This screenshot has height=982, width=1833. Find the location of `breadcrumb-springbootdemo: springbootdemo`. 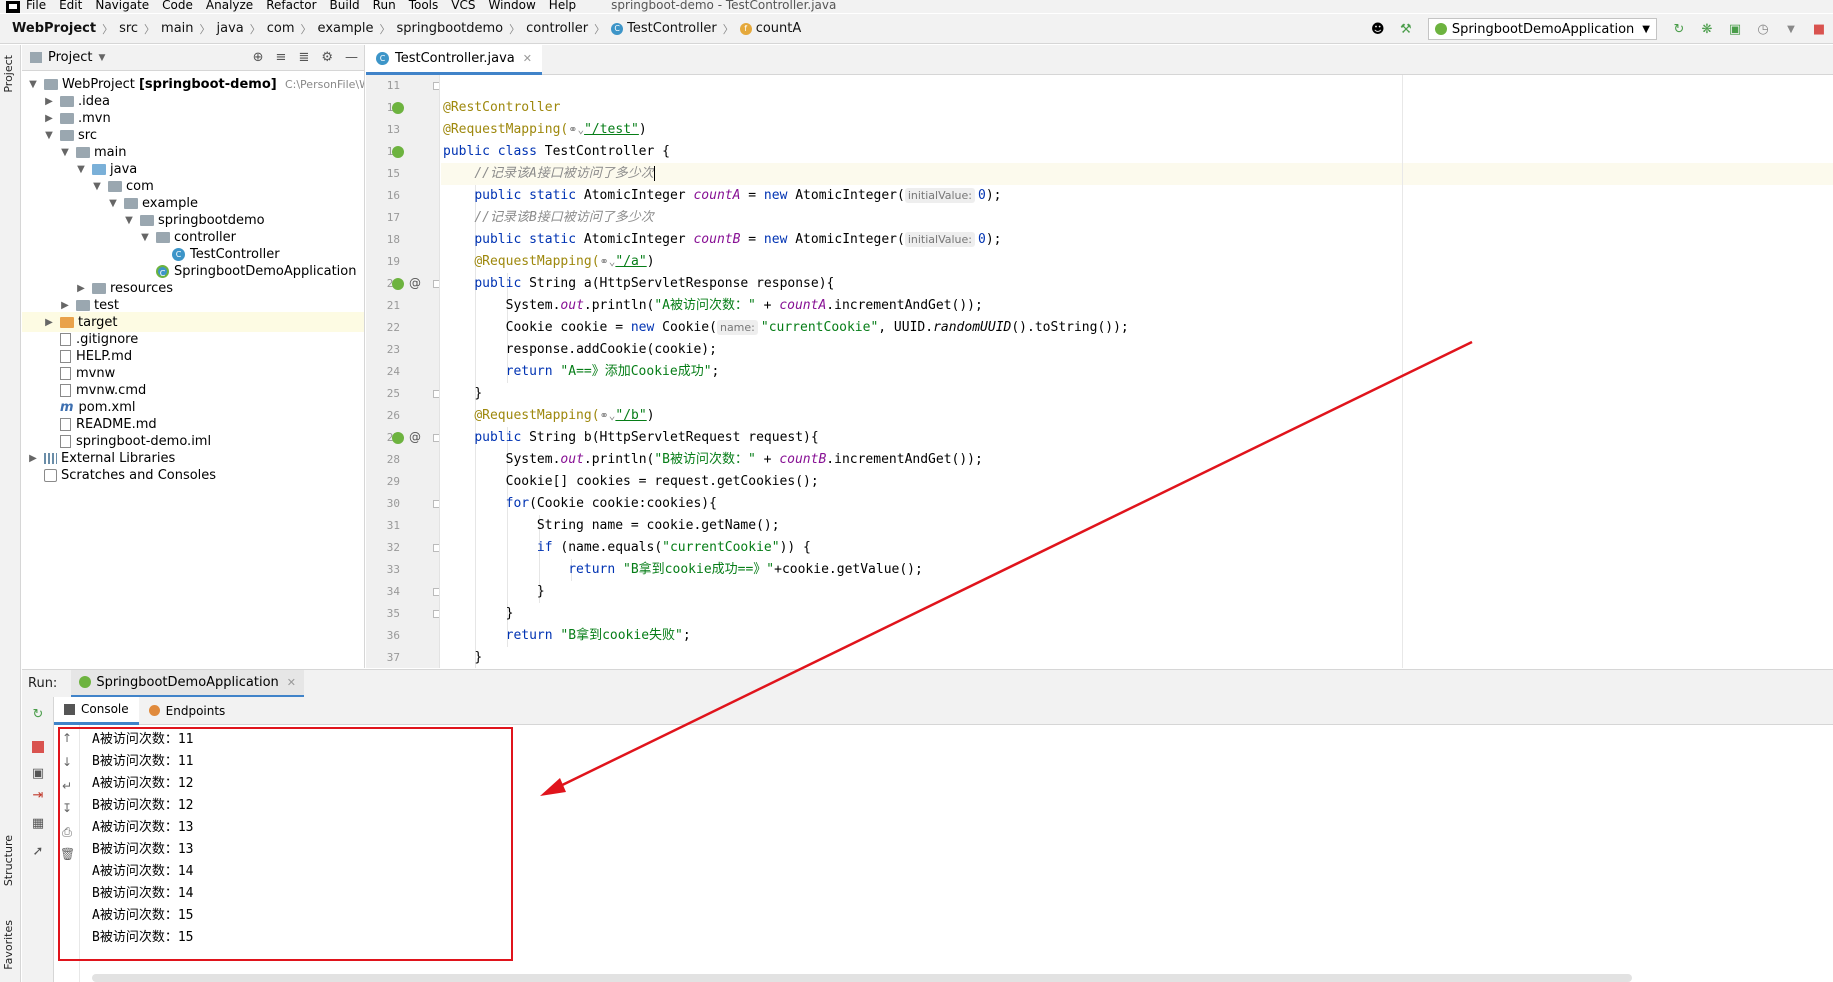

breadcrumb-springbootdemo: springbootdemo is located at coordinates (450, 28).